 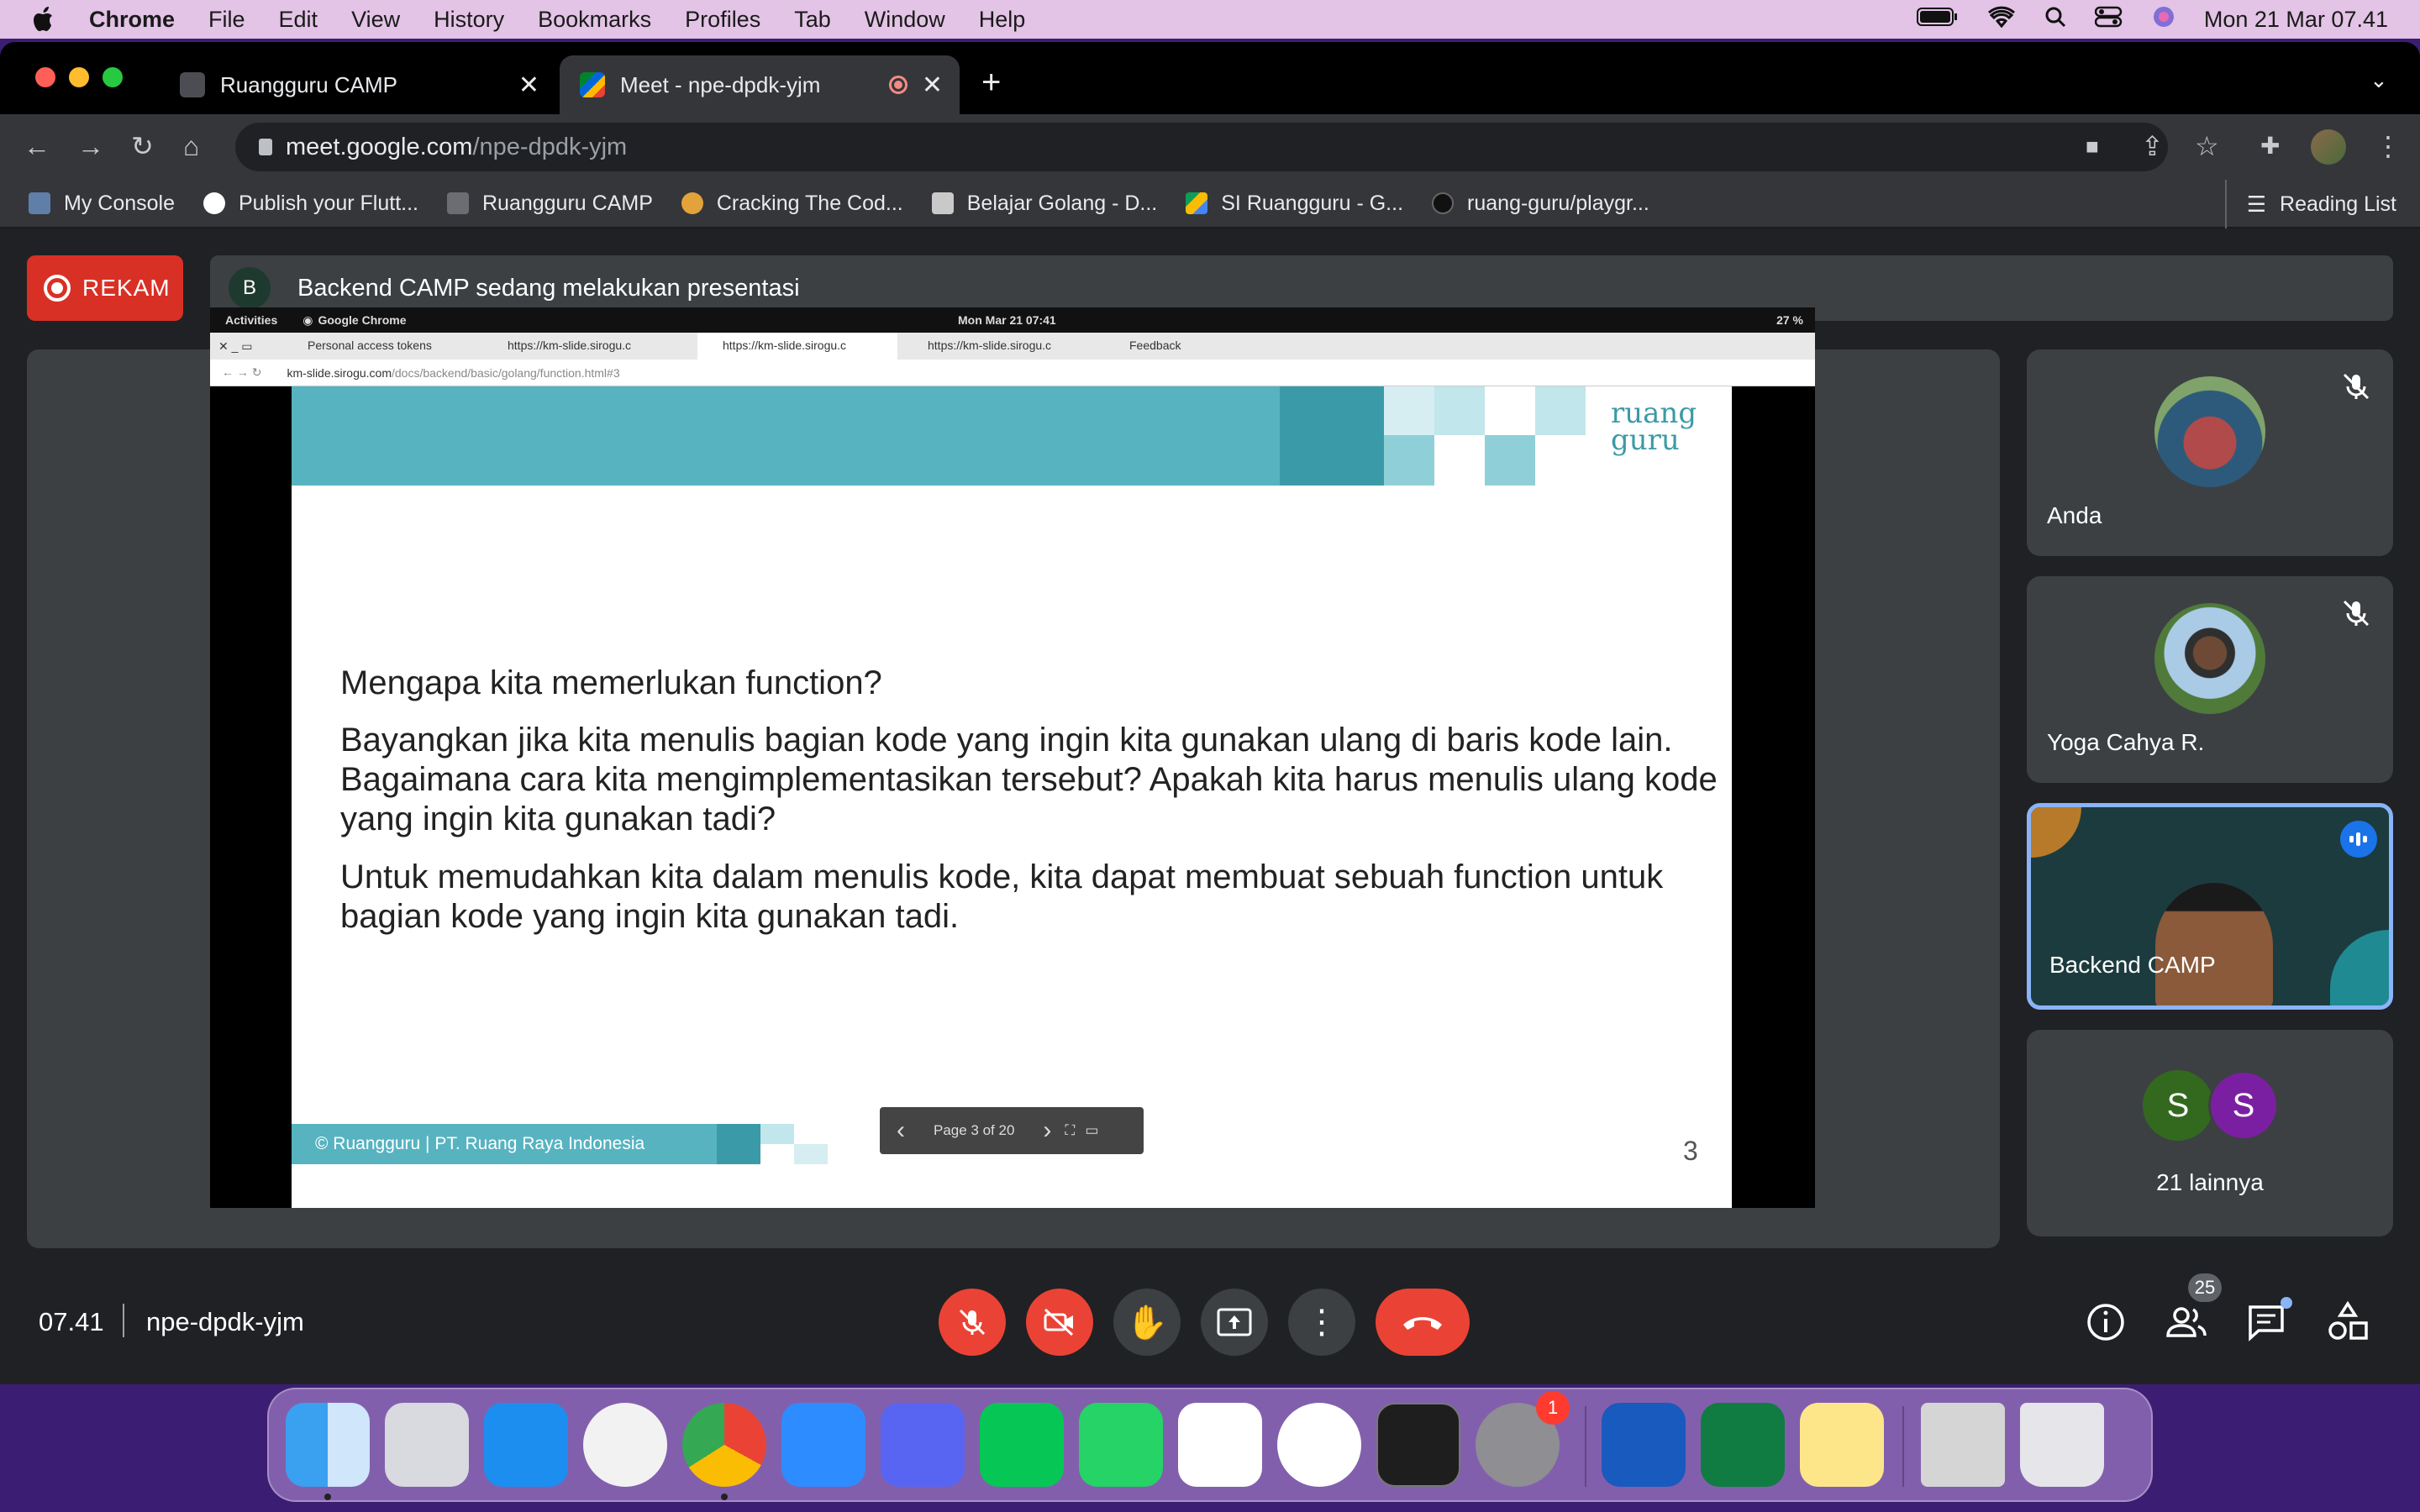 I want to click on menu-clock: Mon 21 Mar 07.41, so click(x=2296, y=20).